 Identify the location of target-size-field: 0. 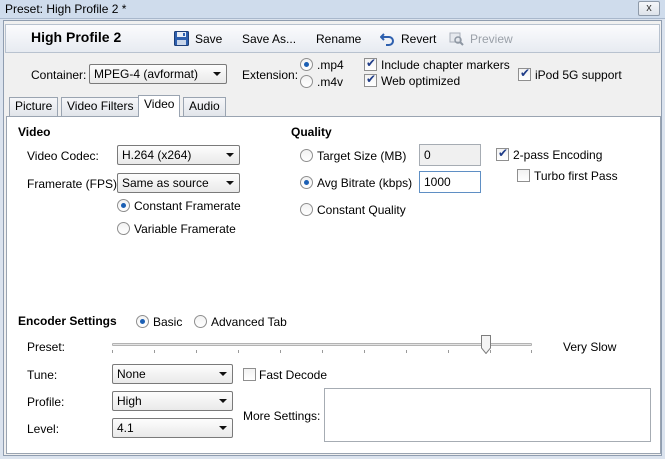
(450, 155).